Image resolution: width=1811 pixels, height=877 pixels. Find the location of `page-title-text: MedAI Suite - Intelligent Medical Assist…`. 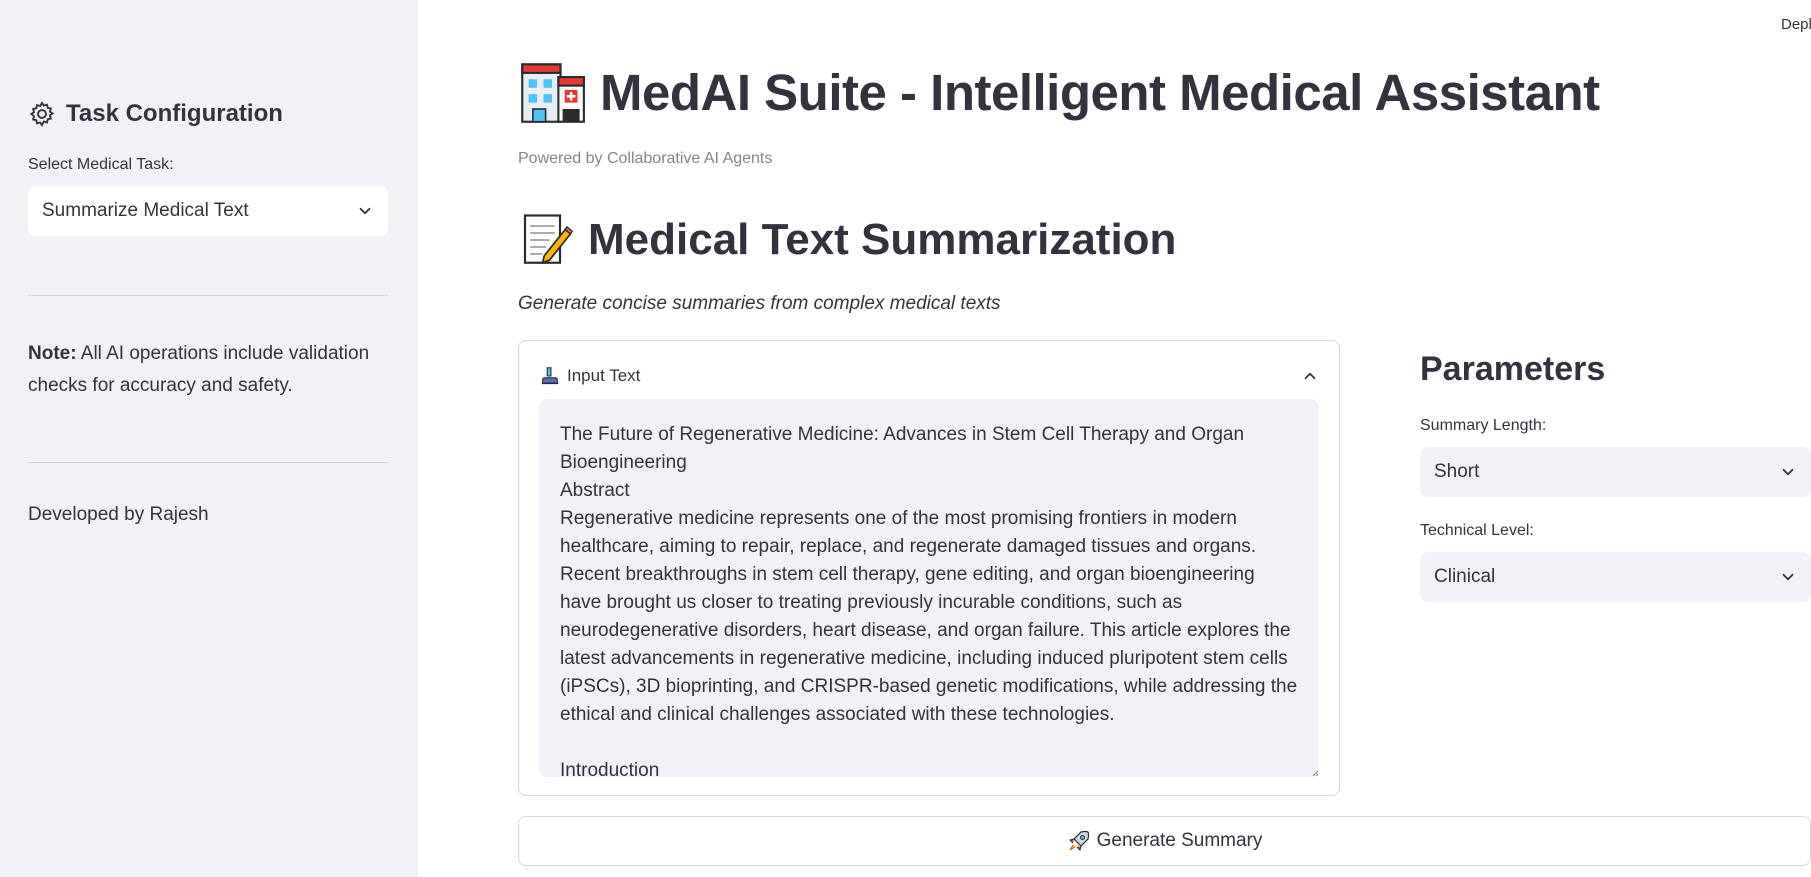

page-title-text: MedAI Suite - Intelligent Medical Assist… is located at coordinates (1100, 92).